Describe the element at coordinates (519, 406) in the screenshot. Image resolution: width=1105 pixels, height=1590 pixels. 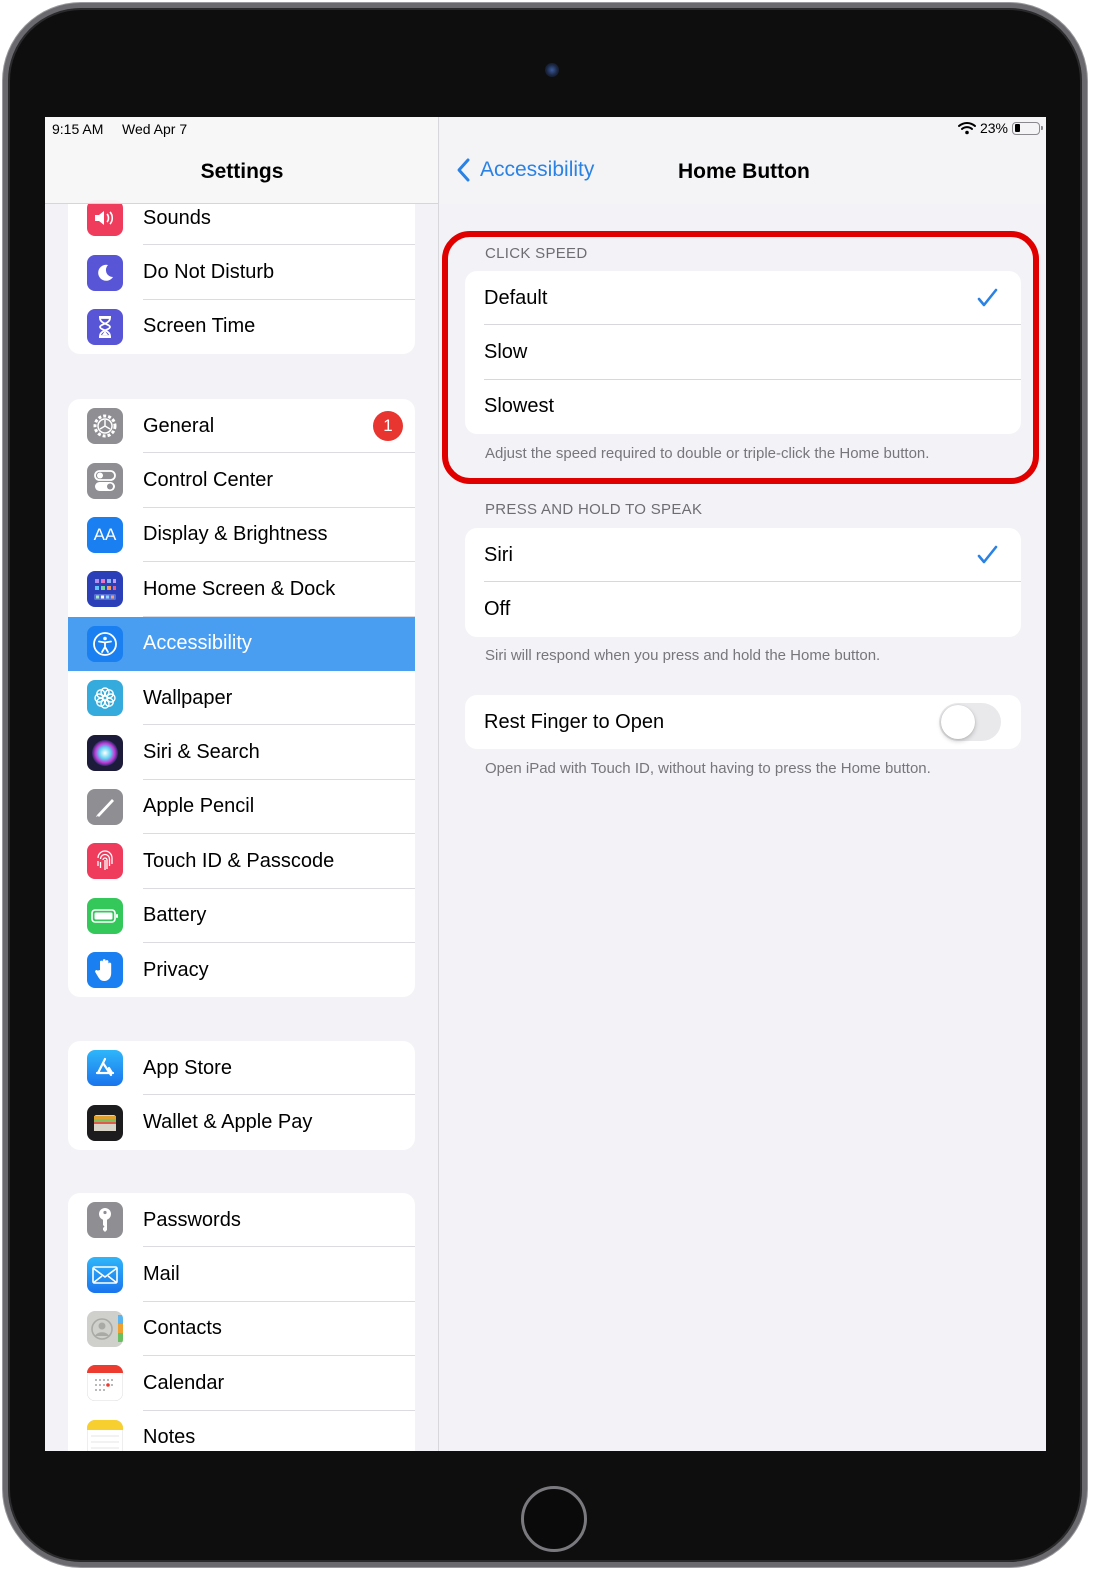
I see `option-label: Slowest` at that location.